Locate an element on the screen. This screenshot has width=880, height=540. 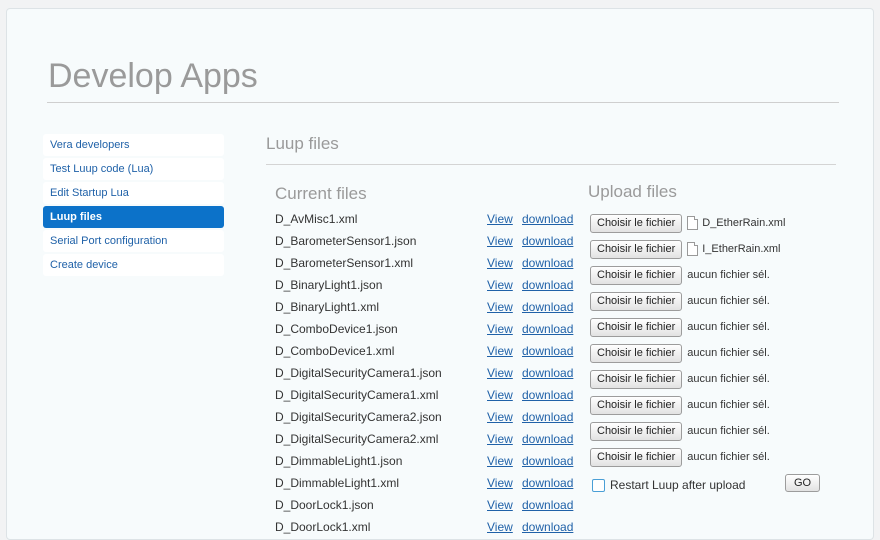
sidebar-item-test-luup-code: Test Luup code (Lua) is located at coordinates (133, 169).